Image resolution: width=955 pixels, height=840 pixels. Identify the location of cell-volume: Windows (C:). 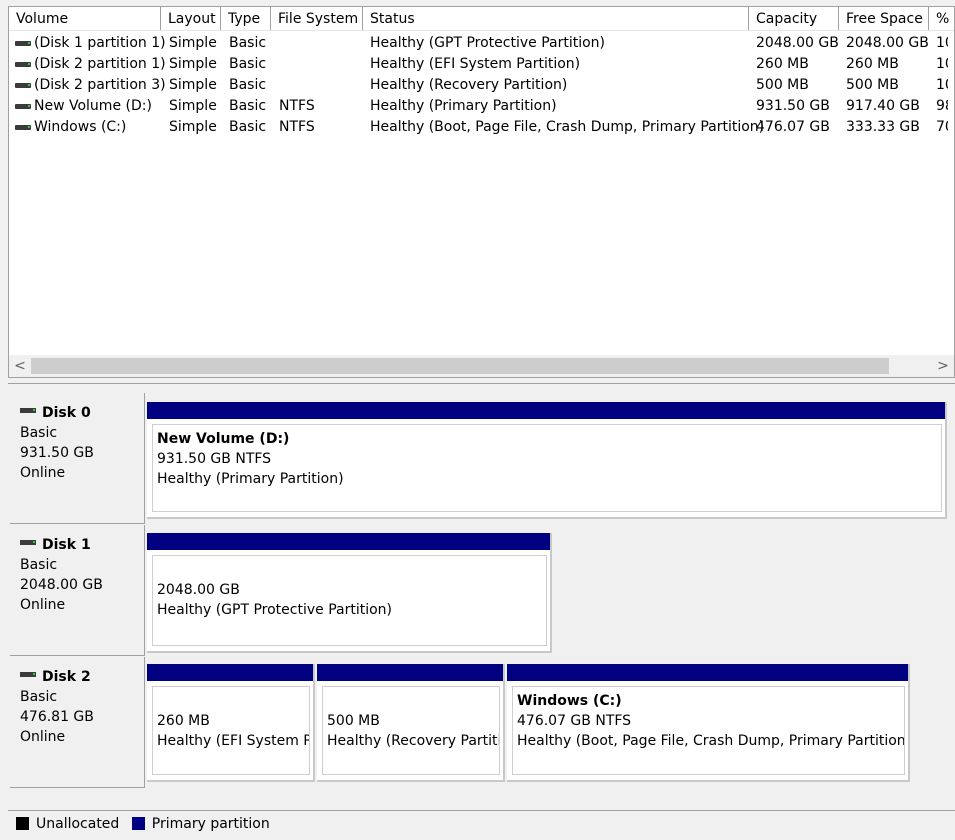
(80, 127).